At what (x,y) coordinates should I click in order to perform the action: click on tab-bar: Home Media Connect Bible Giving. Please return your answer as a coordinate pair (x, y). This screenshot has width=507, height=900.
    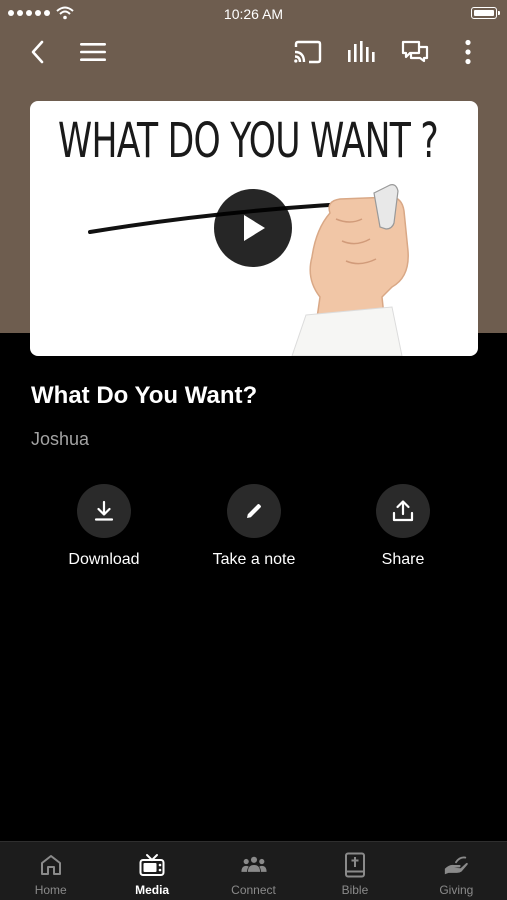
    Looking at the image, I should click on (253, 870).